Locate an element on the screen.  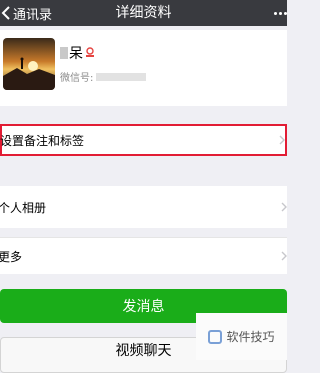
set-remark-and-tags-label: 设置备注和标签 is located at coordinates (42, 140).